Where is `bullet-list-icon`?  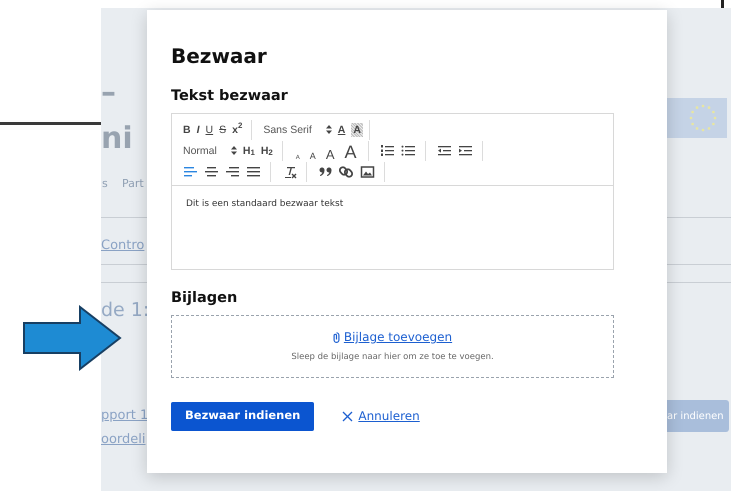
bullet-list-icon is located at coordinates (408, 151).